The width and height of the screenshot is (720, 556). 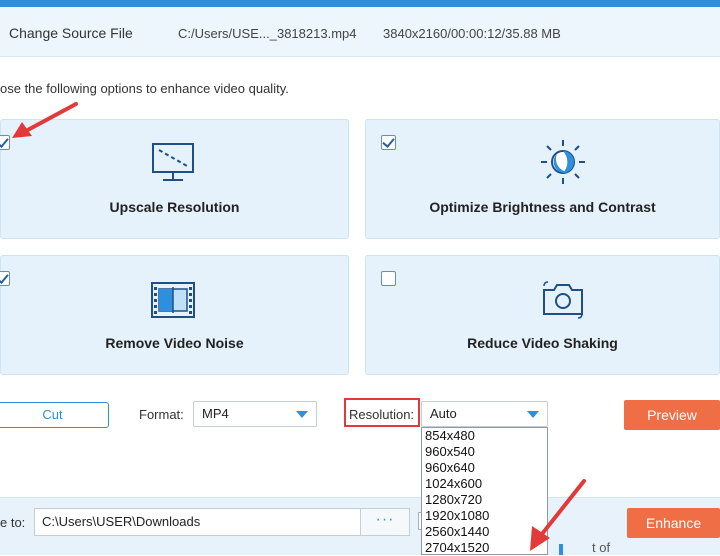 I want to click on film-icon, so click(x=173, y=300).